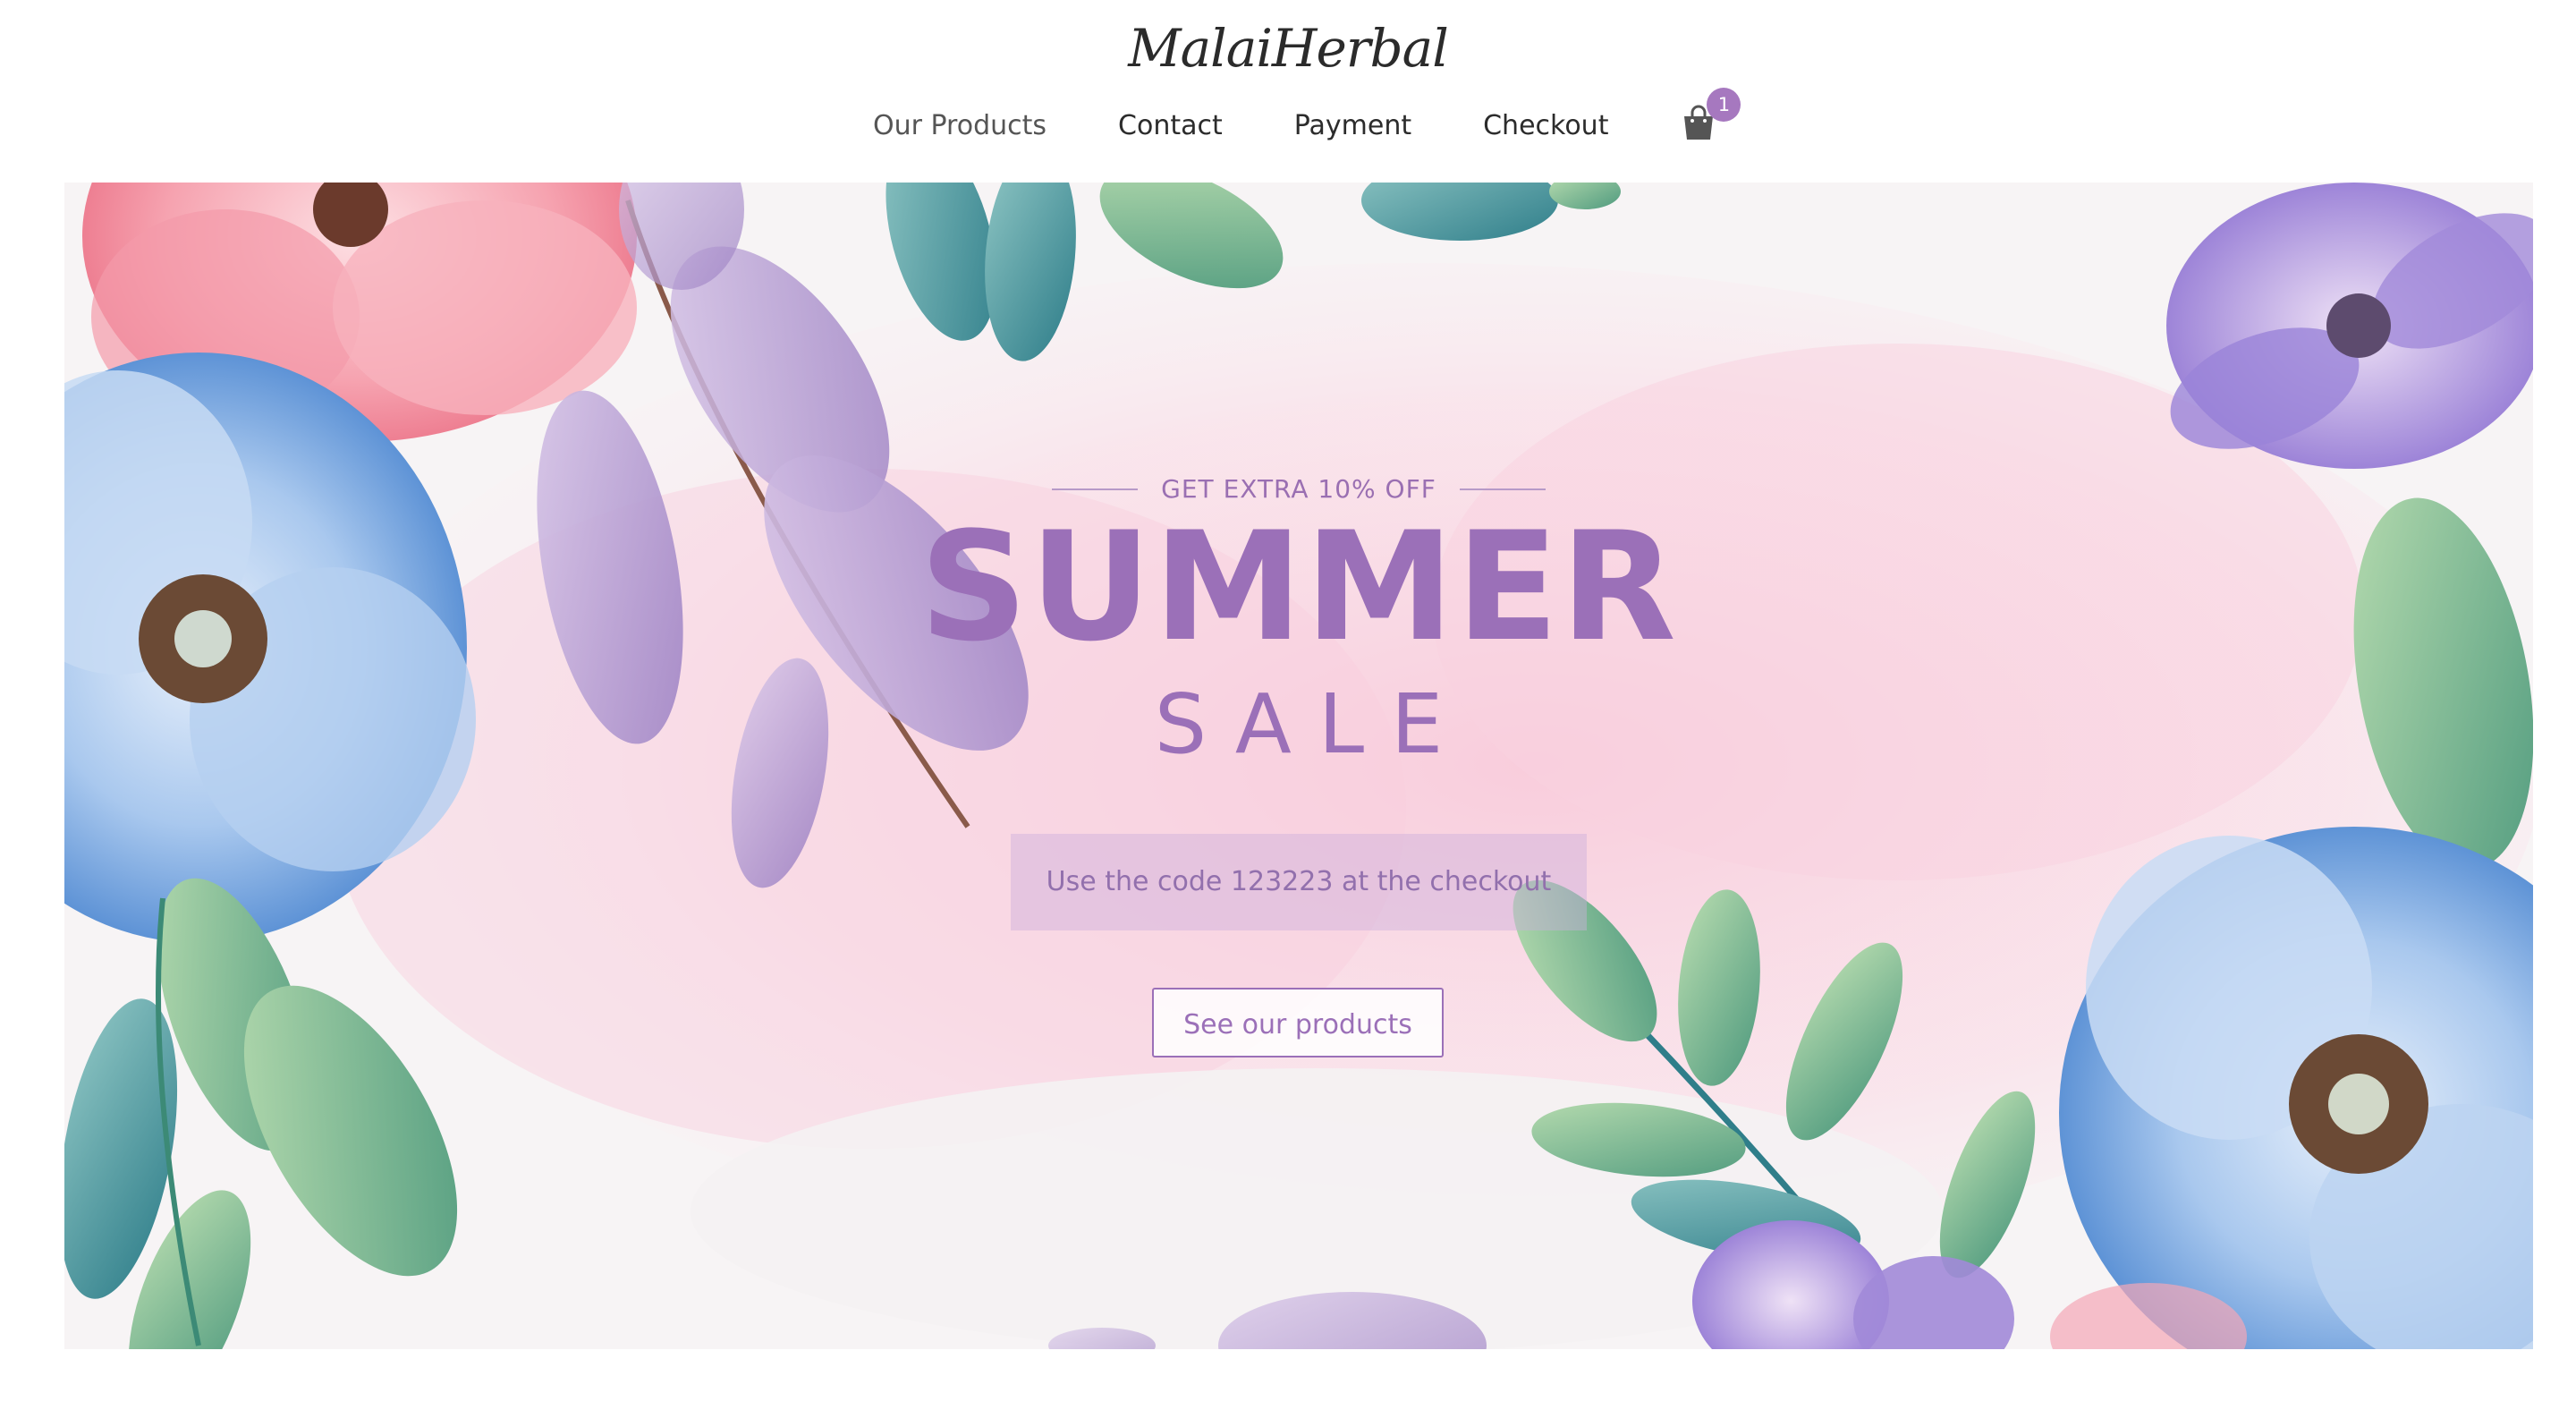 The image size is (2576, 1410). What do you see at coordinates (1312, 724) in the screenshot?
I see `hero-subheadline: SALE` at bounding box center [1312, 724].